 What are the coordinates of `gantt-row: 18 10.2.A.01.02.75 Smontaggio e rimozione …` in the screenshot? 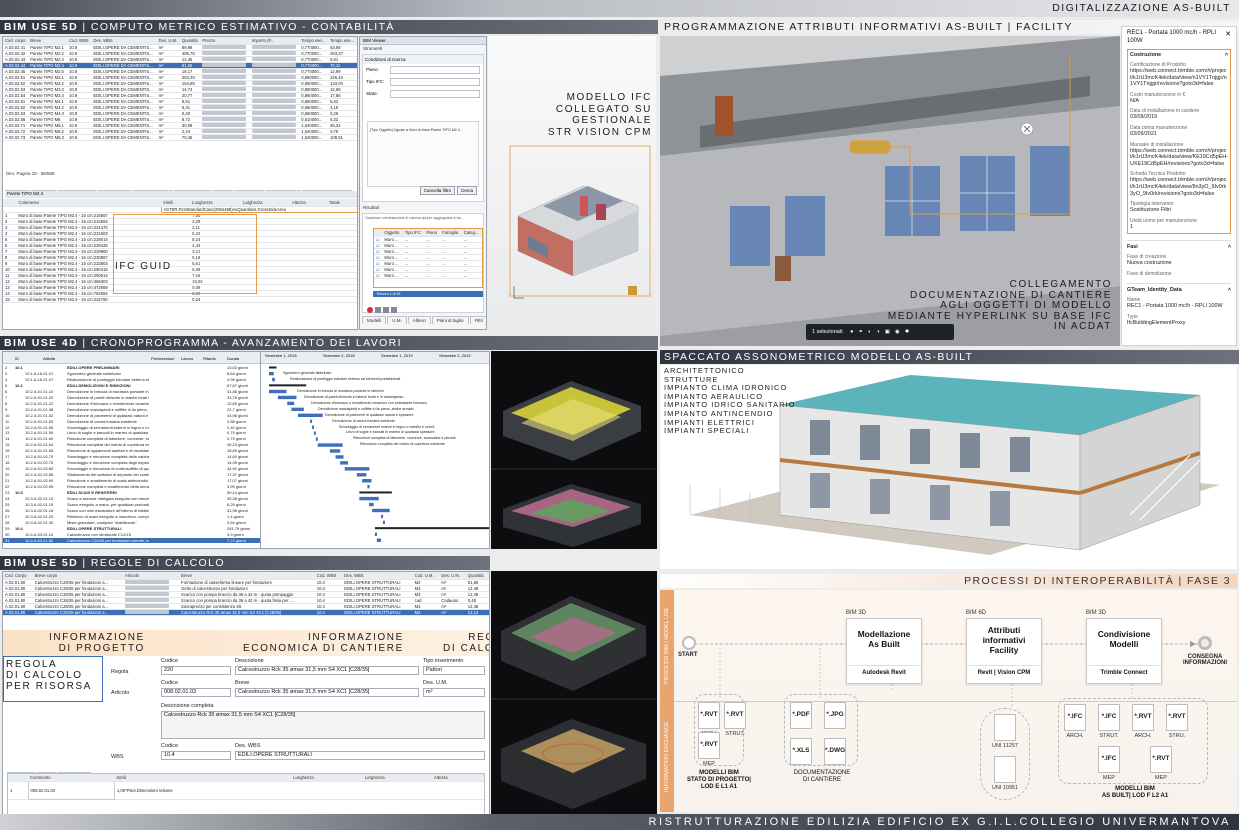 It's located at (131, 463).